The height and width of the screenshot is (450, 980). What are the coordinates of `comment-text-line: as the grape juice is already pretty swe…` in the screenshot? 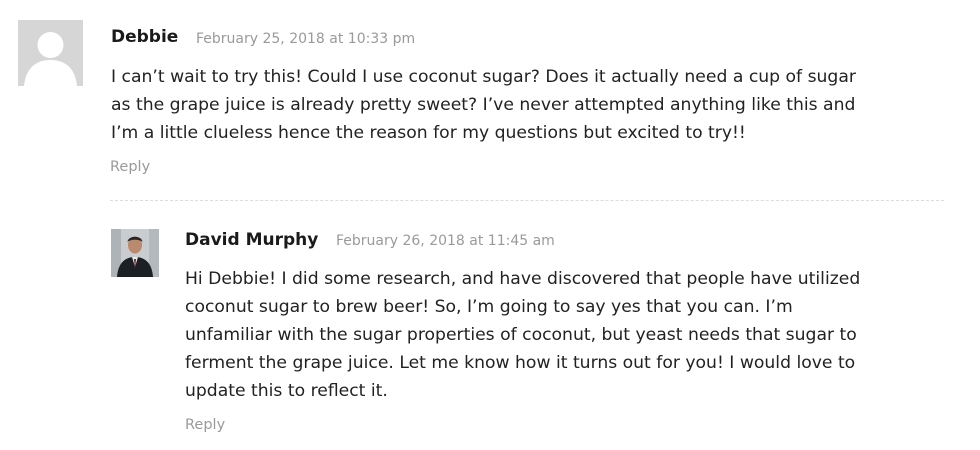 It's located at (483, 105).